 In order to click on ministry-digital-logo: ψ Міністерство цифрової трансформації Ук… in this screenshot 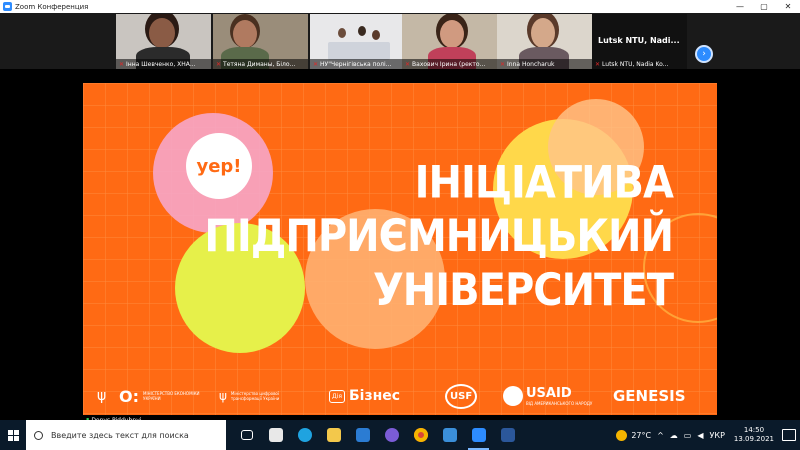, I will do `click(249, 396)`.